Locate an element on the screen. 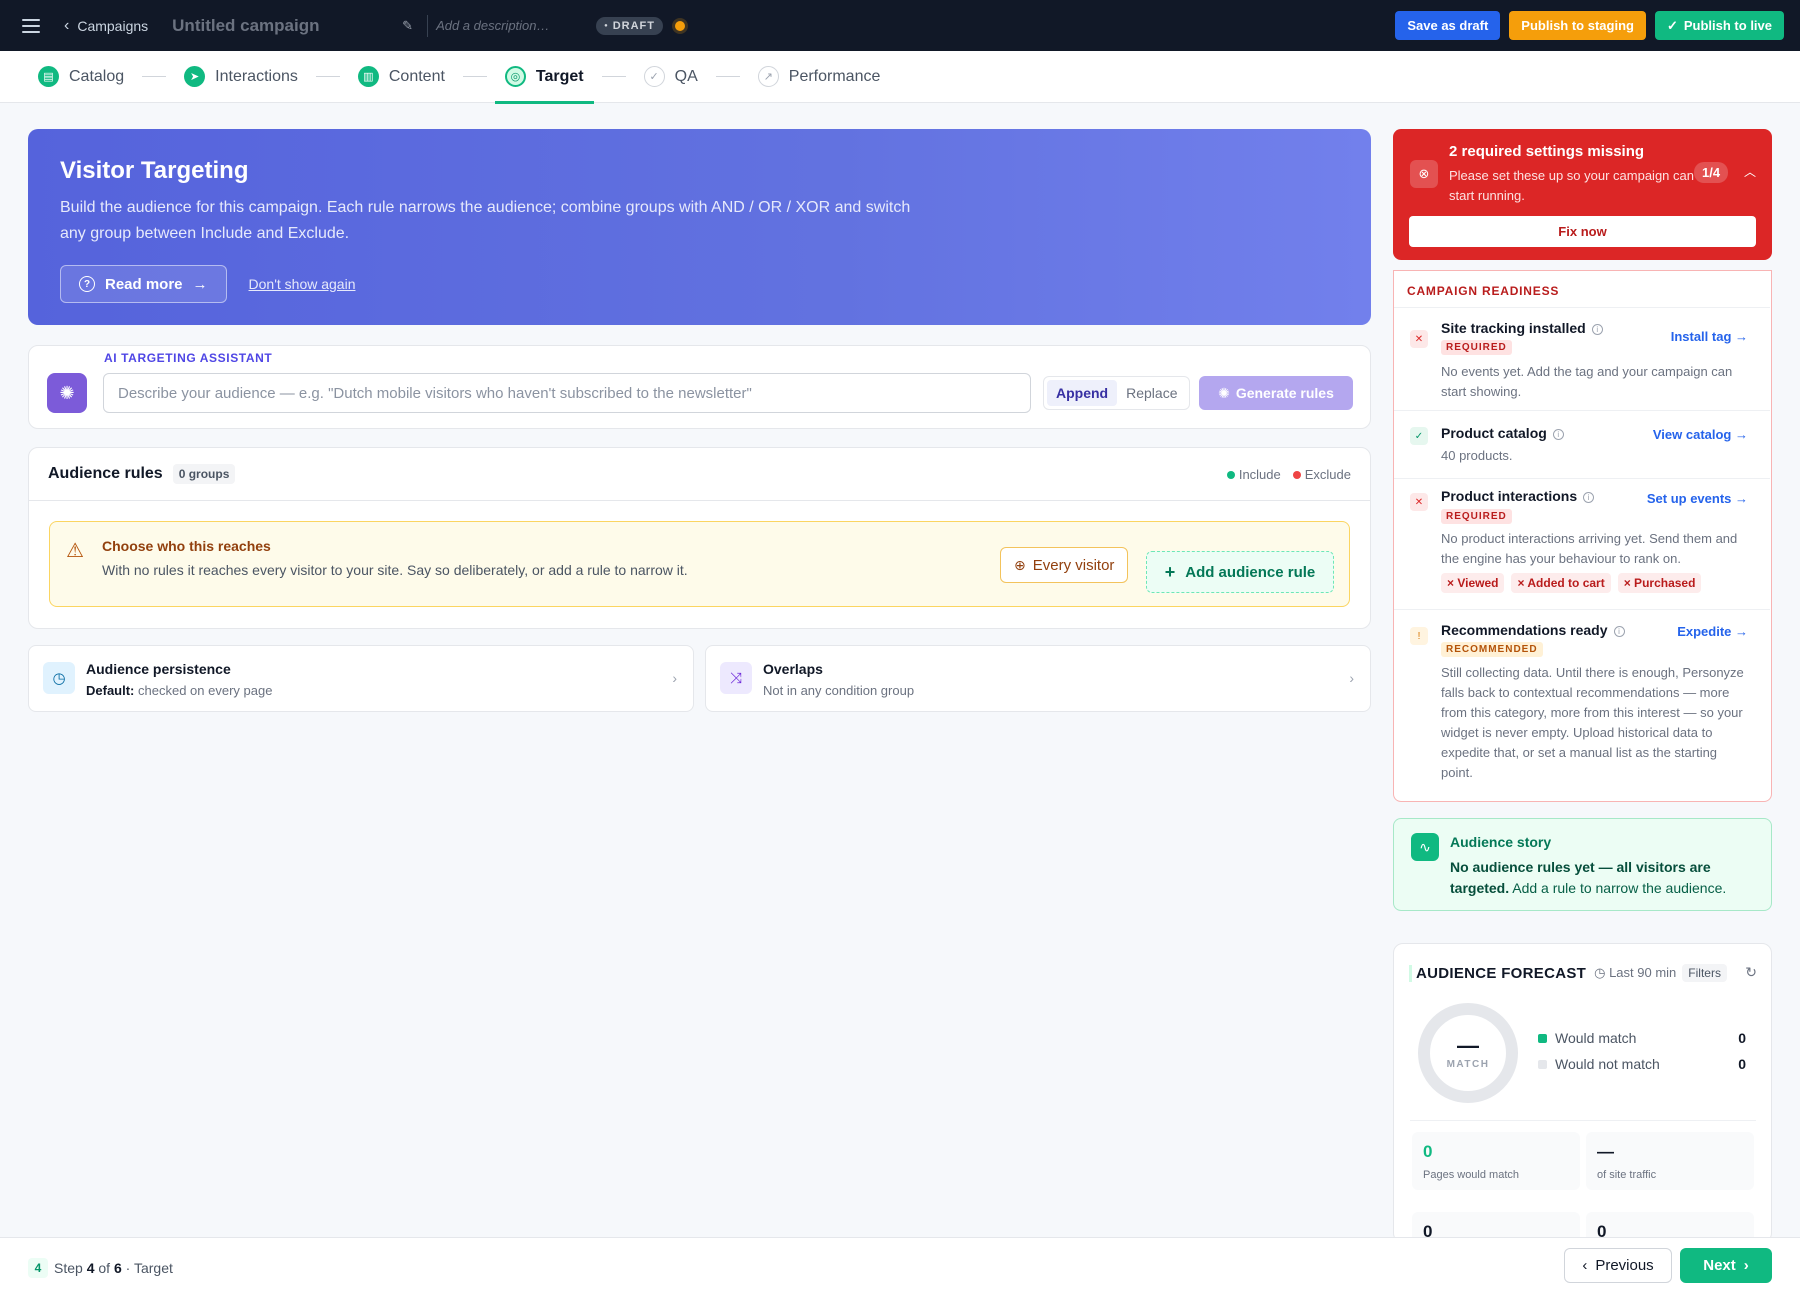 The width and height of the screenshot is (1800, 1293). exclamation-icon: ! is located at coordinates (1419, 636).